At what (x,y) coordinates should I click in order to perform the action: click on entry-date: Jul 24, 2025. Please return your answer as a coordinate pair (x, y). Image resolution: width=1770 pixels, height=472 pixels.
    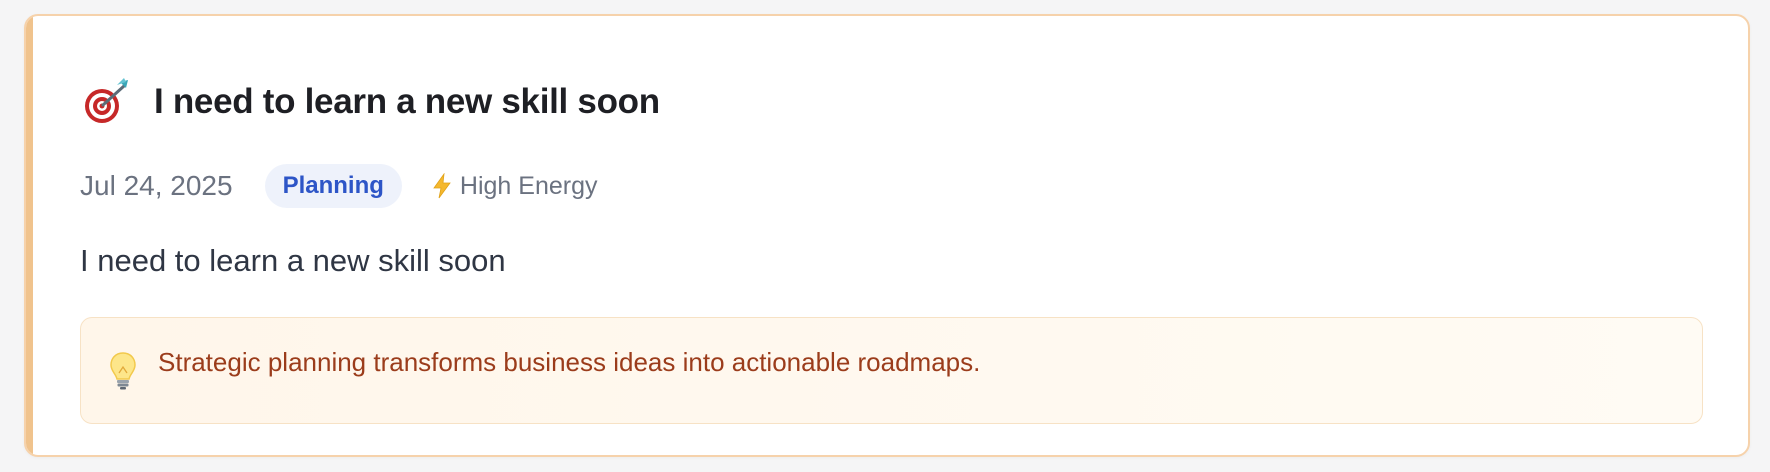
    Looking at the image, I should click on (156, 185).